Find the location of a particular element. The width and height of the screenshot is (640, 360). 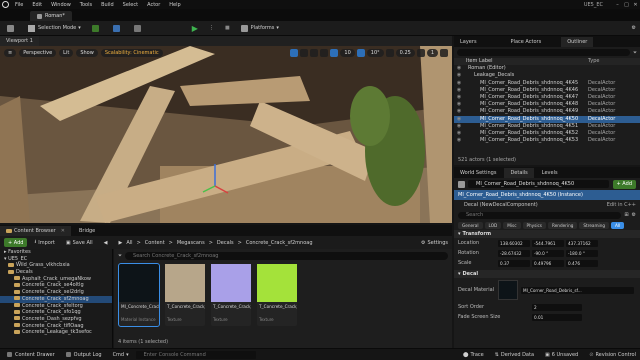

forward-button: ▶ is located at coordinates (121, 242).